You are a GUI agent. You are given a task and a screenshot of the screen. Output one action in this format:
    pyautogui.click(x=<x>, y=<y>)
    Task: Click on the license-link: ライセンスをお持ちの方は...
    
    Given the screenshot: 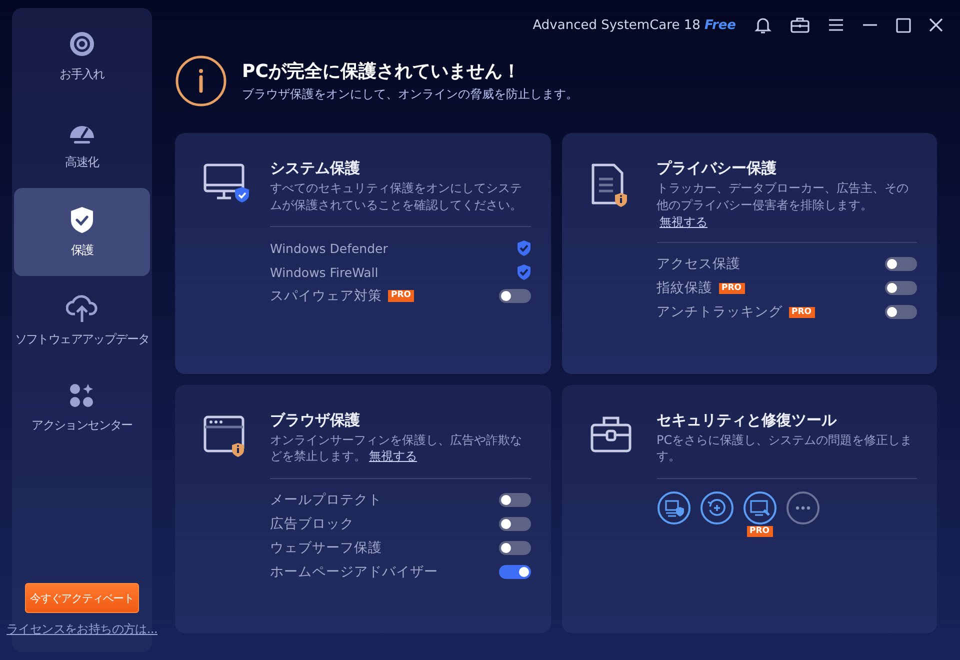 What is the action you would take?
    pyautogui.click(x=82, y=629)
    